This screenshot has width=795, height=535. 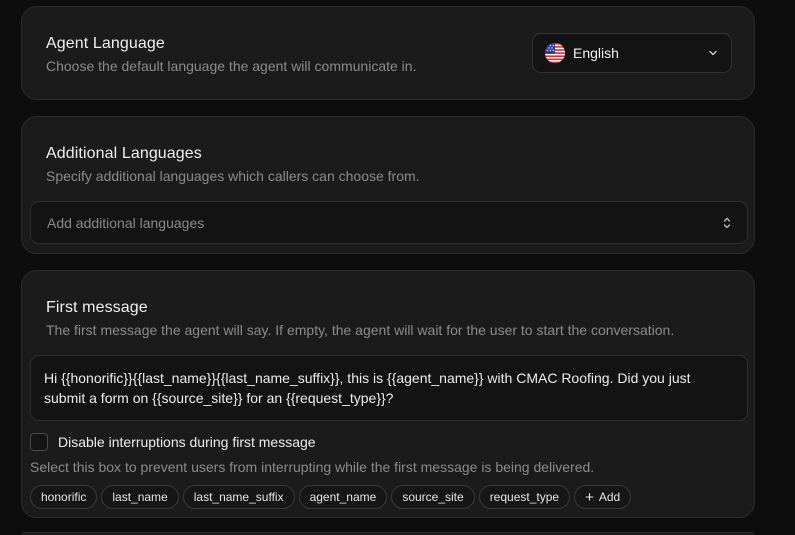 I want to click on variable-tag-honorific: honorific, so click(x=64, y=497).